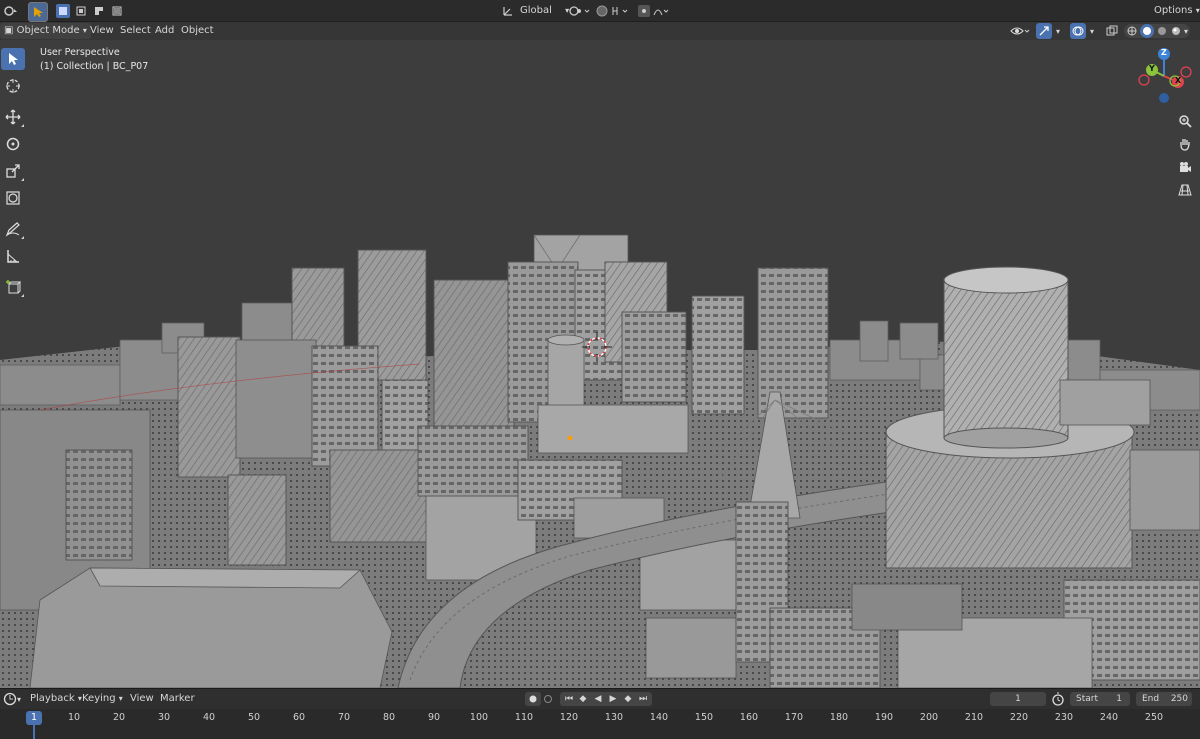 The height and width of the screenshot is (739, 1200). I want to click on menu-playback: Playback ▾, so click(56, 699).